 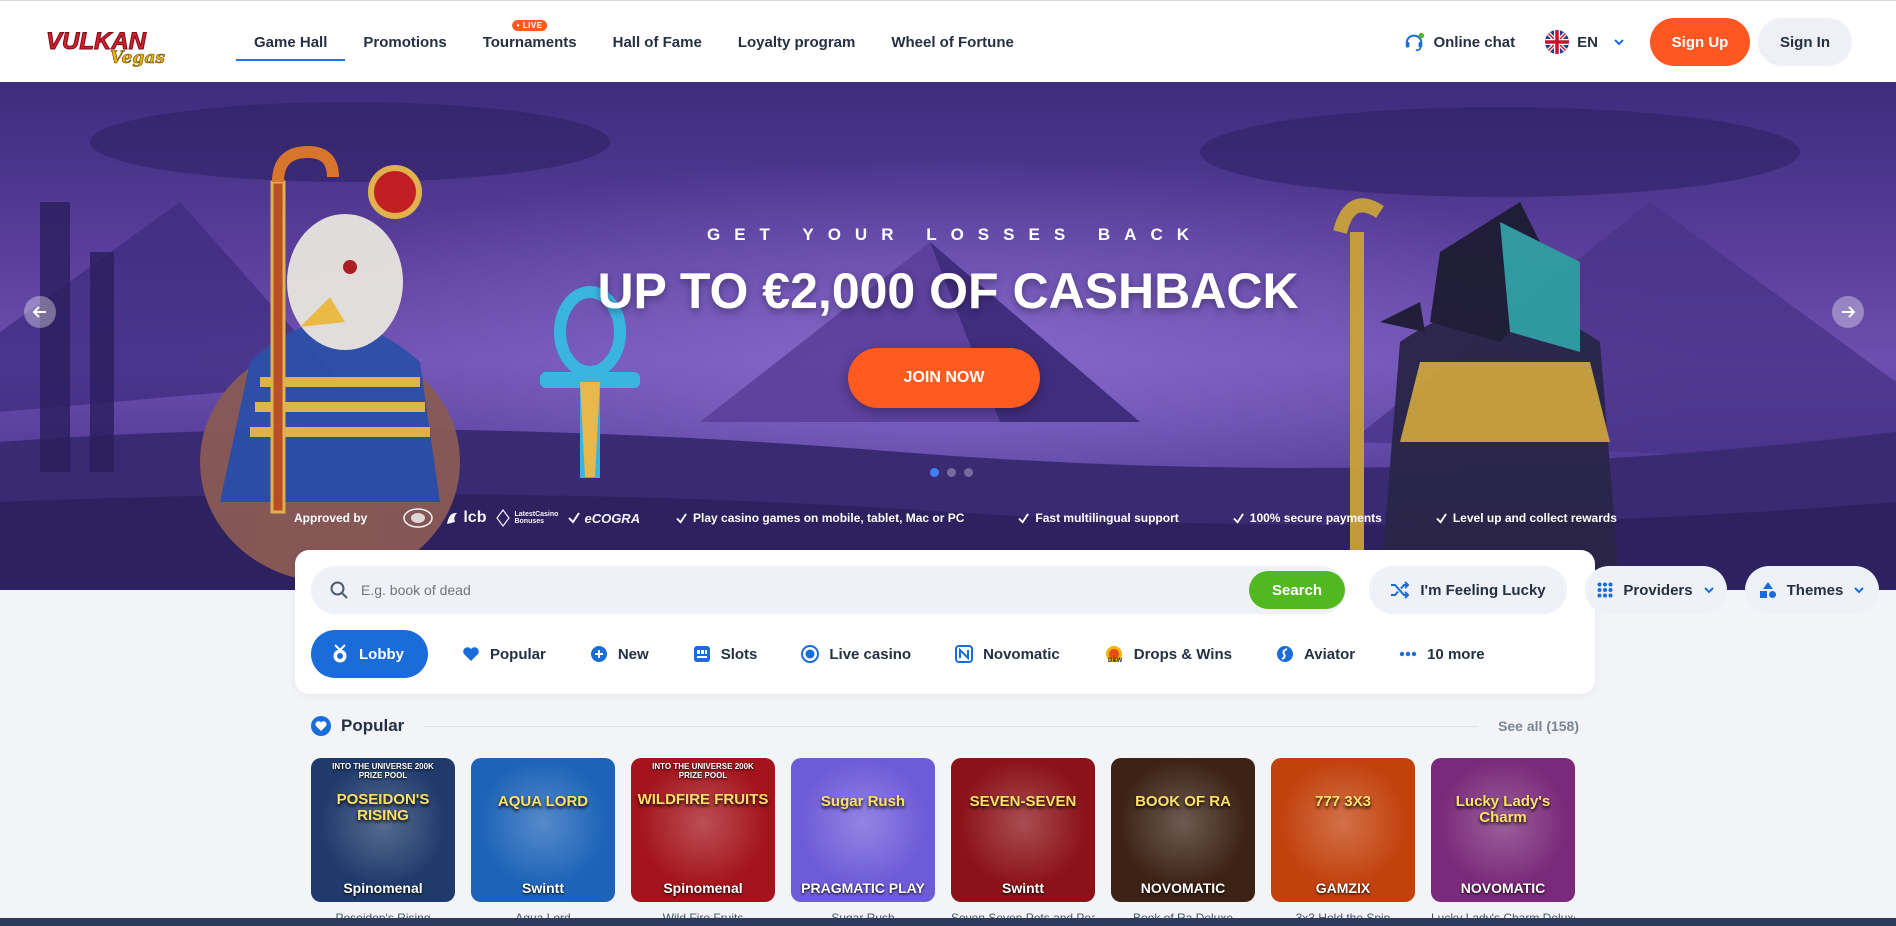 I want to click on tab-live-casino: Live casino, so click(x=856, y=654).